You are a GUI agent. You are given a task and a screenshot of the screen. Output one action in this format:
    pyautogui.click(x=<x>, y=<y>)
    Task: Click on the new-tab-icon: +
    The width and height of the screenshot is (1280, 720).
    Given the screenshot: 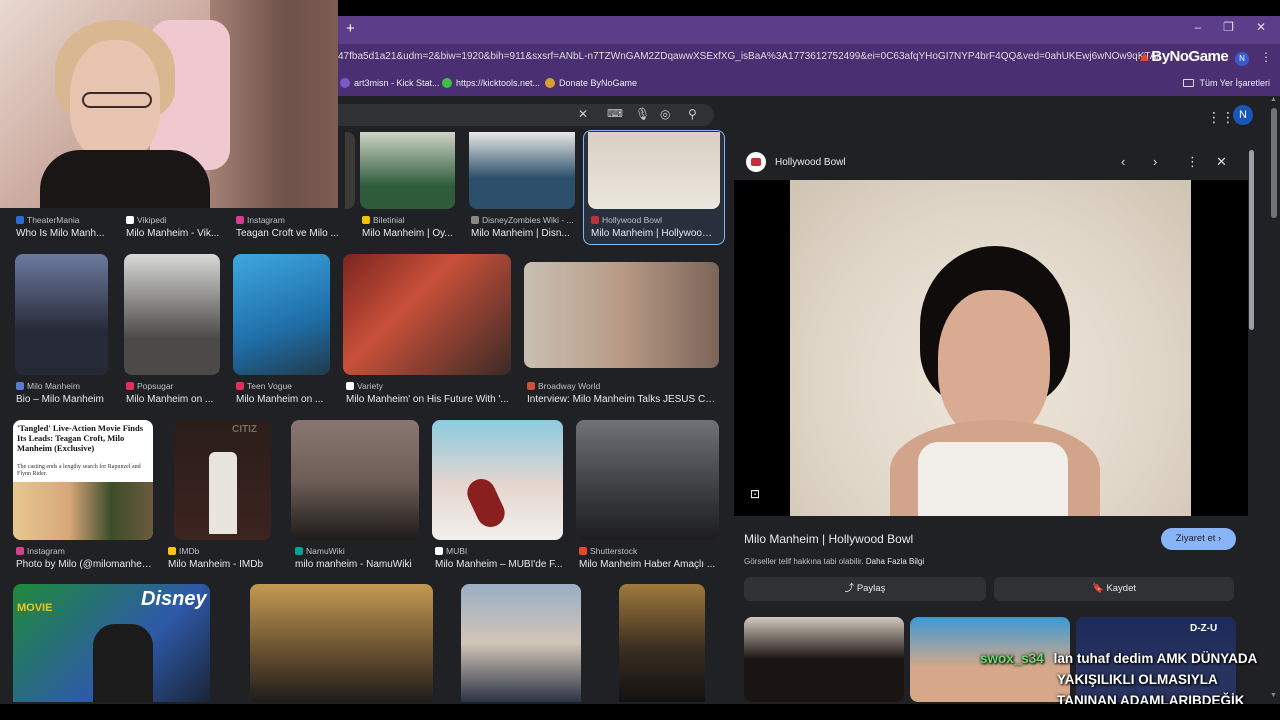 What is the action you would take?
    pyautogui.click(x=354, y=29)
    